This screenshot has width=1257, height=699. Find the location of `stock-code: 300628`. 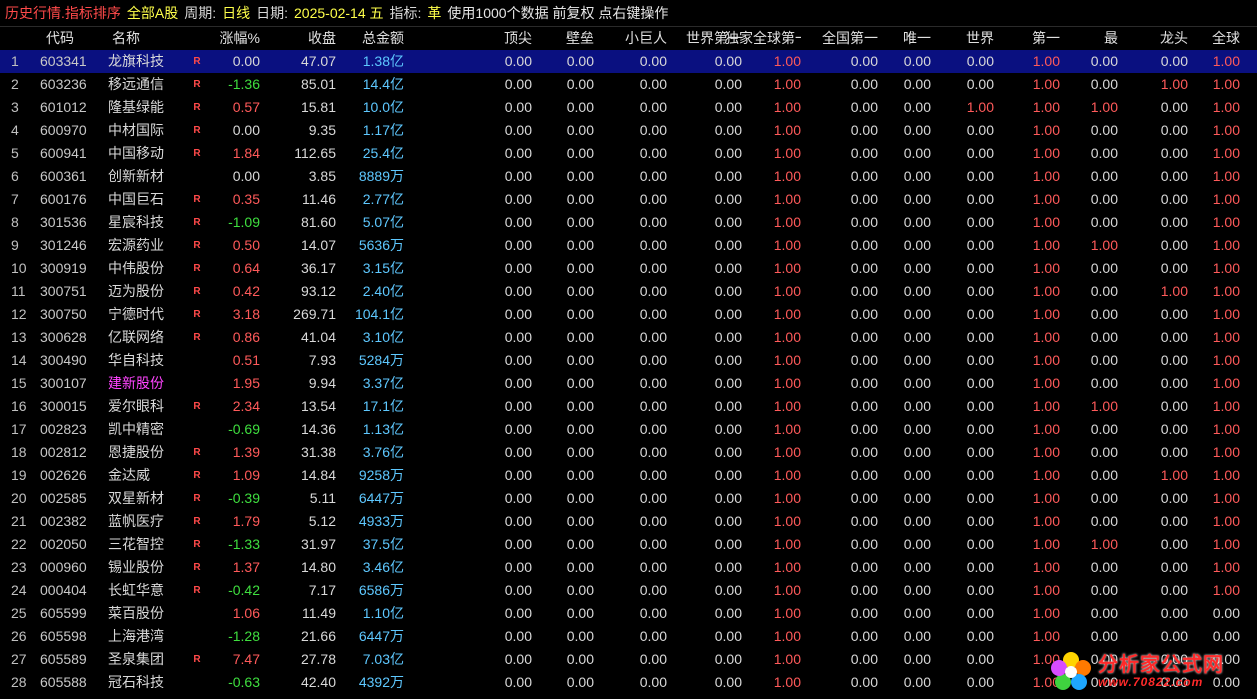

stock-code: 300628 is located at coordinates (70, 337).